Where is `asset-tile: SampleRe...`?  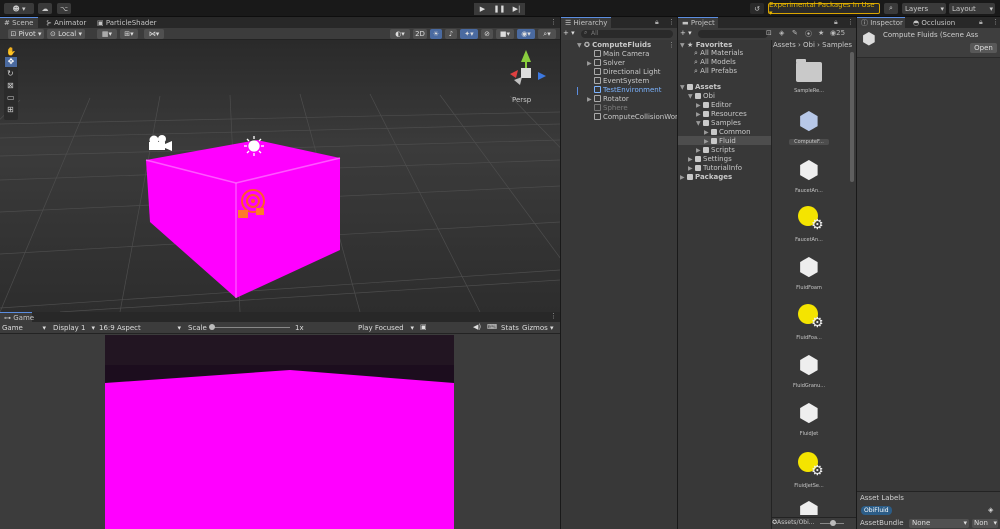
asset-tile: SampleRe... is located at coordinates (809, 79).